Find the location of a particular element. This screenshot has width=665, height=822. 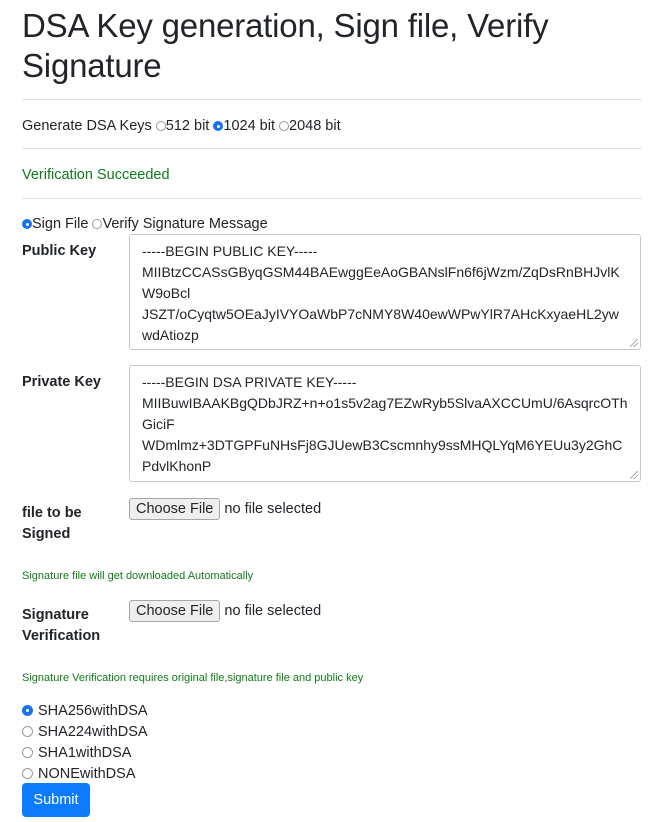

radio-512-bit-label: 512 bit is located at coordinates (187, 126).